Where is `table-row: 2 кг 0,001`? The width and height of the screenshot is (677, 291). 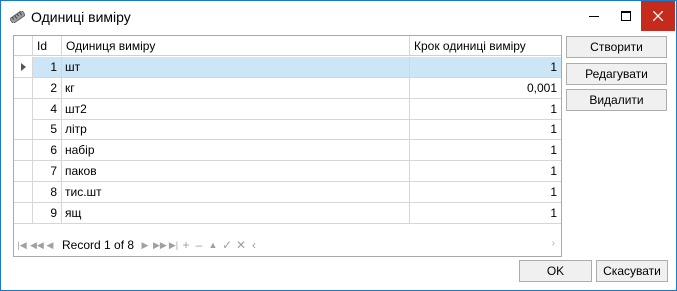 table-row: 2 кг 0,001 is located at coordinates (287, 88).